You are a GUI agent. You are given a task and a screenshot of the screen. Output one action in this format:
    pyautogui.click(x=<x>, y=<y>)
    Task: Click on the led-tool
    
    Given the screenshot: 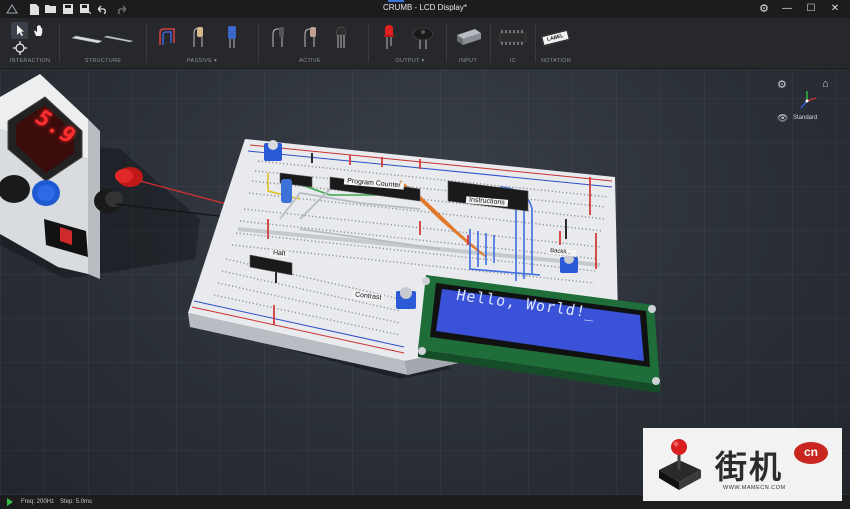 What is the action you would take?
    pyautogui.click(x=389, y=39)
    